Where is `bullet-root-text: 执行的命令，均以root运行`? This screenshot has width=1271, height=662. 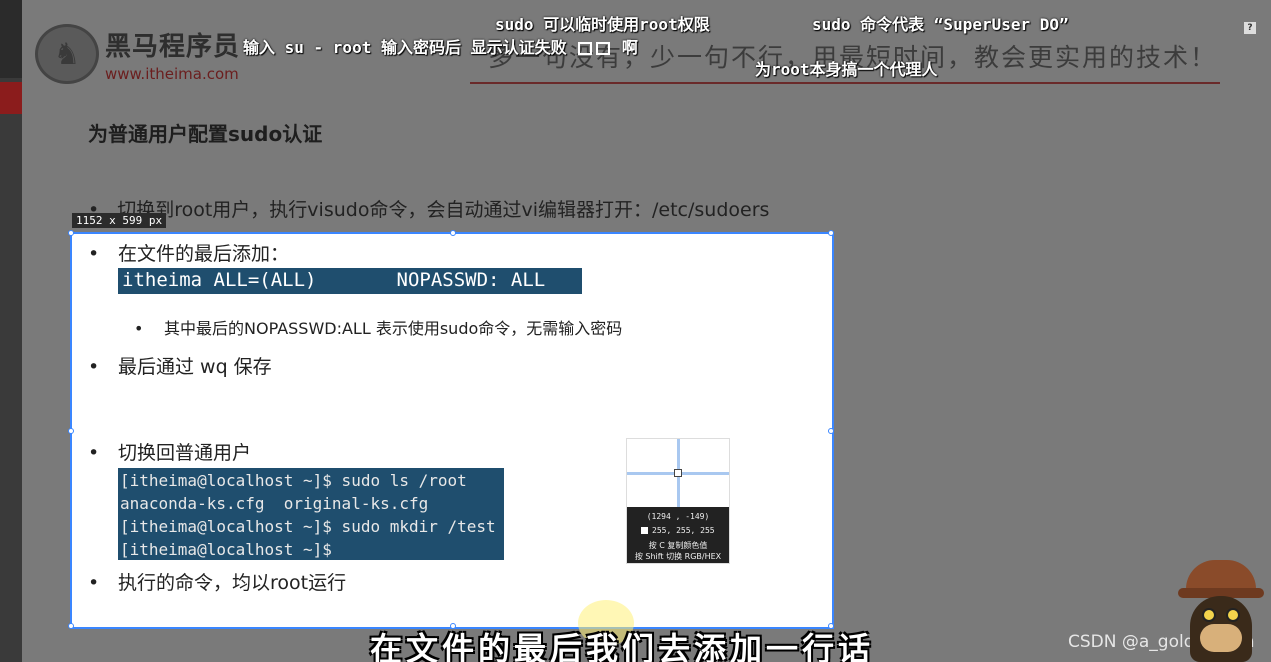
bullet-root-text: 执行的命令，均以root运行 is located at coordinates (232, 583).